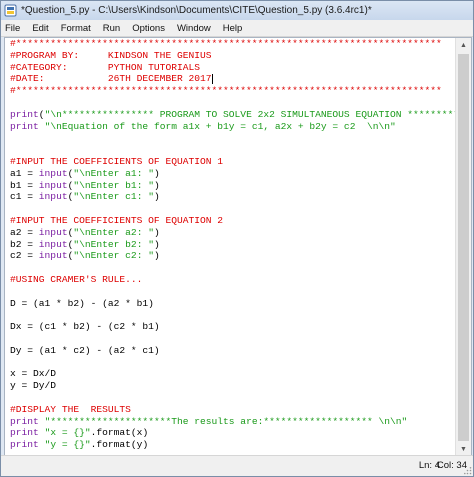  Describe the element at coordinates (113, 173) in the screenshot. I see `code-token: "\nEnter a1: "` at that location.